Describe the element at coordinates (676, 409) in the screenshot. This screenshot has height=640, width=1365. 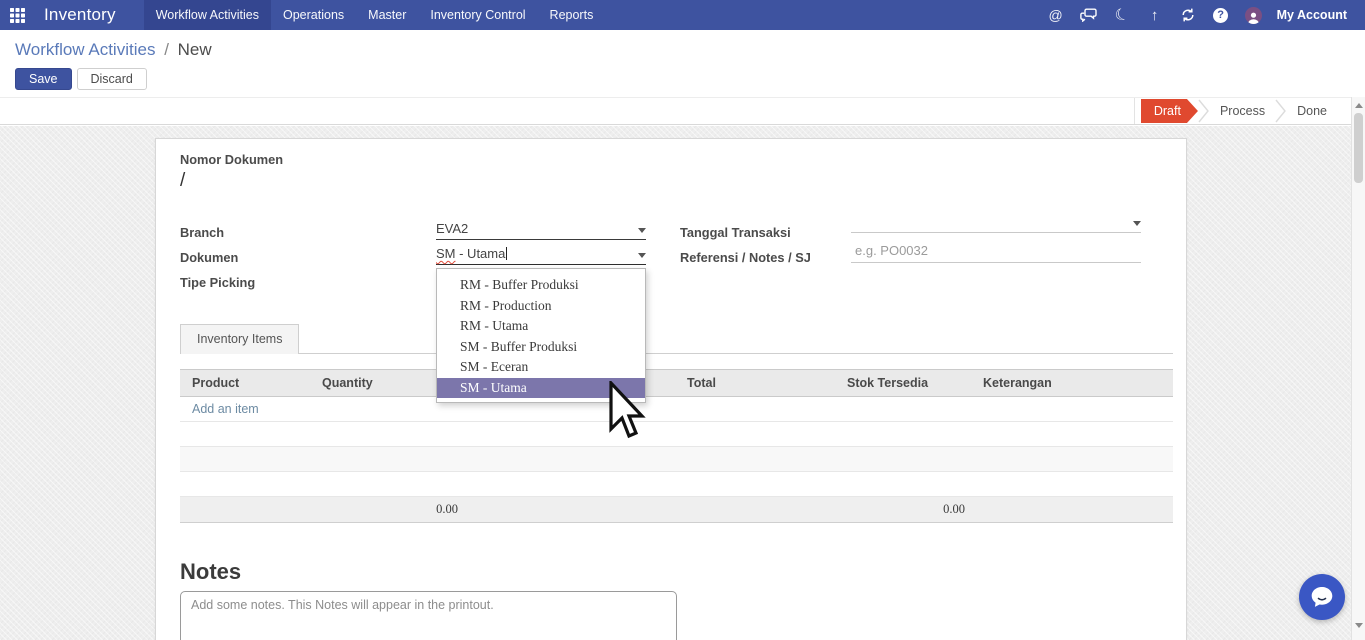
I see `add-item-row: Add an item` at that location.